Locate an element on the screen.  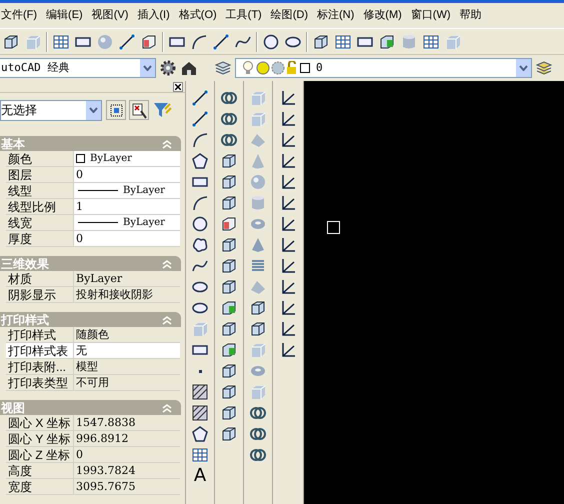
lightbulb-icon is located at coordinates (248, 68).